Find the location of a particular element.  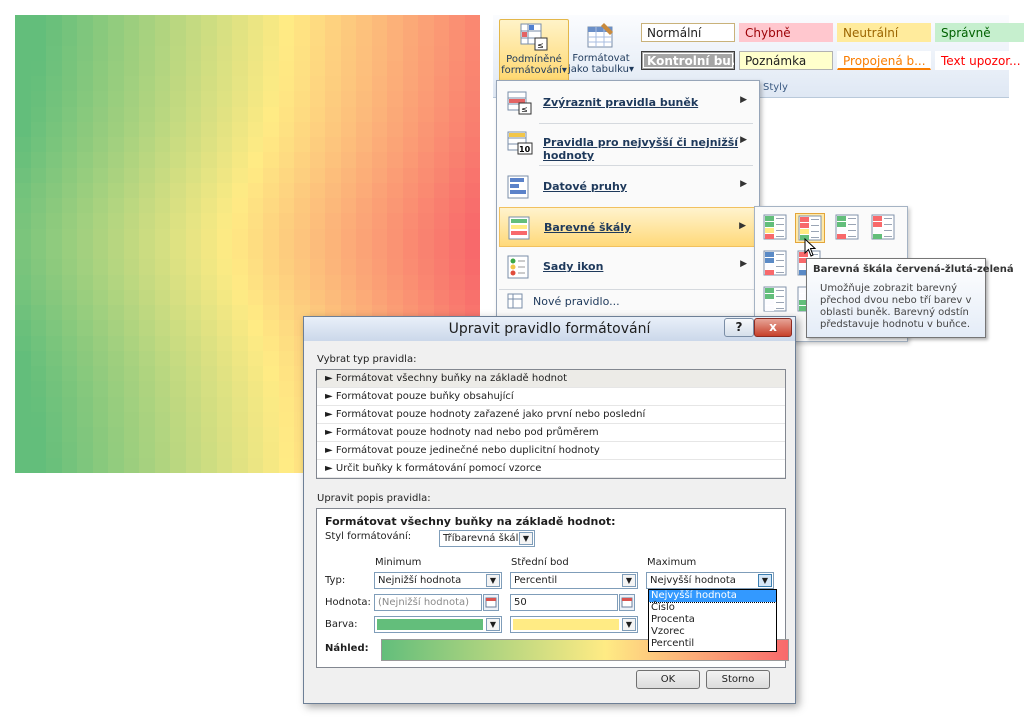

dropdown-option: Vzorec is located at coordinates (712, 632).